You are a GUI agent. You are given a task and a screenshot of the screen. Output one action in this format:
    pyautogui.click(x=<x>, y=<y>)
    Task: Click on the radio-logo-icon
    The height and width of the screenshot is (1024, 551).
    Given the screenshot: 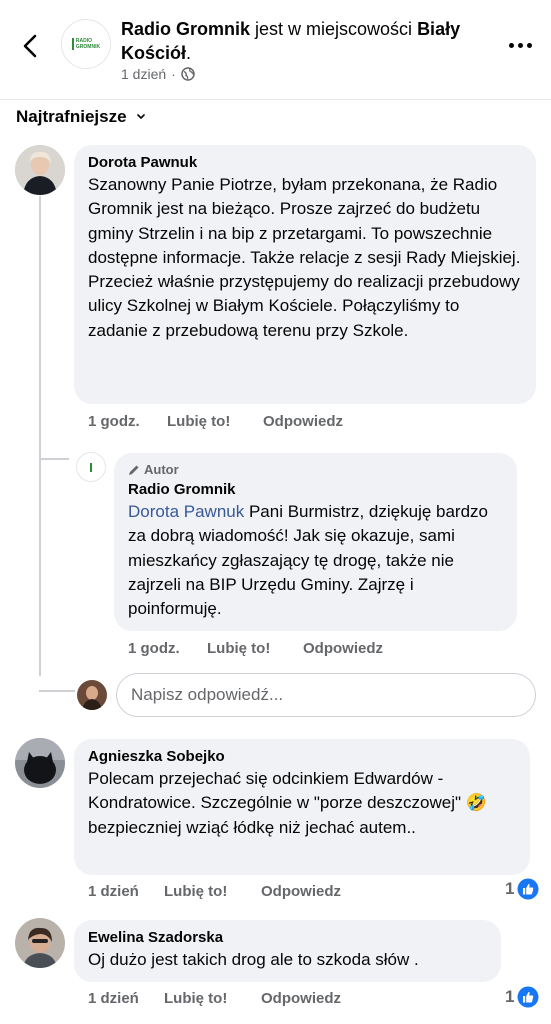 What is the action you would take?
    pyautogui.click(x=91, y=467)
    